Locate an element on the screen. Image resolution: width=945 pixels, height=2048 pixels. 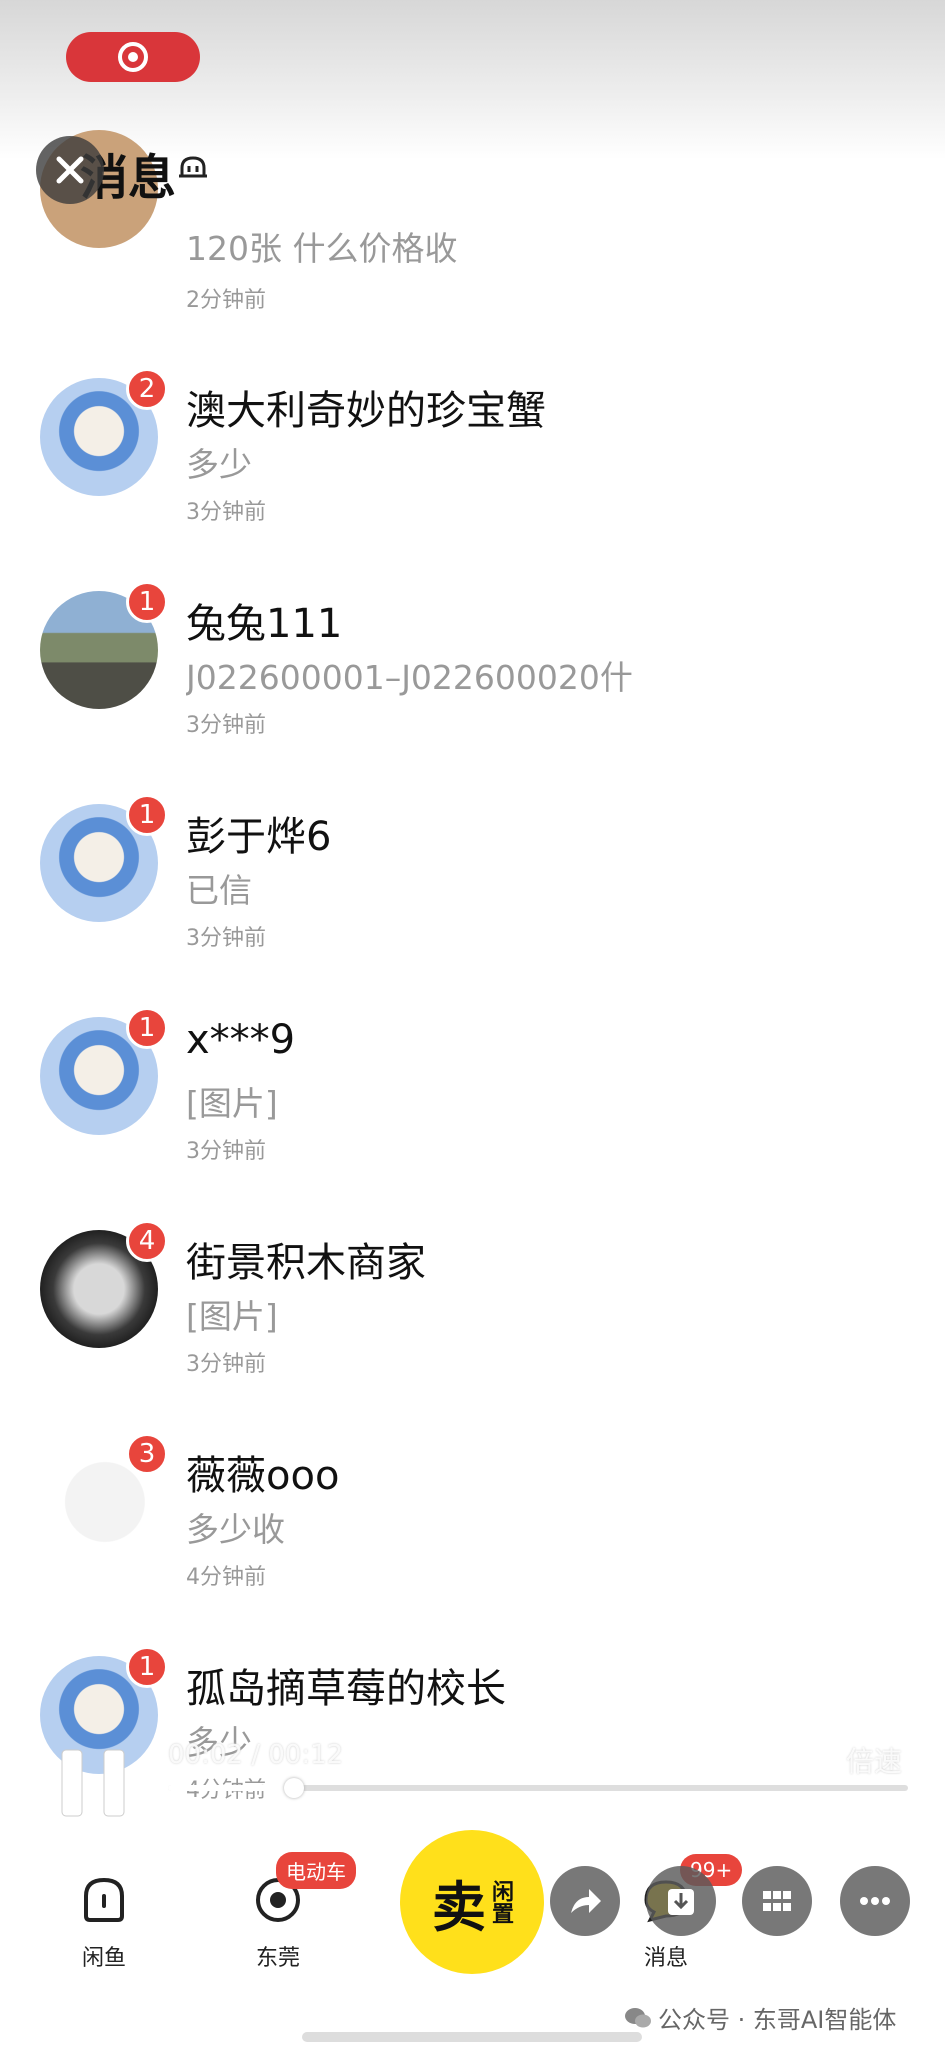
notification-settings-icon is located at coordinates (193, 169).